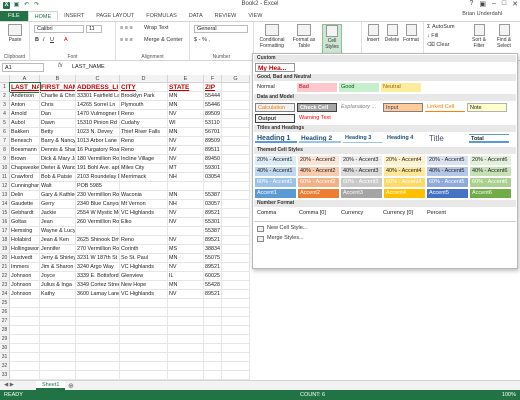 Image resolution: width=520 pixels, height=400 pixels. What do you see at coordinates (5, 321) in the screenshot?
I see `row-header: 27` at bounding box center [5, 321].